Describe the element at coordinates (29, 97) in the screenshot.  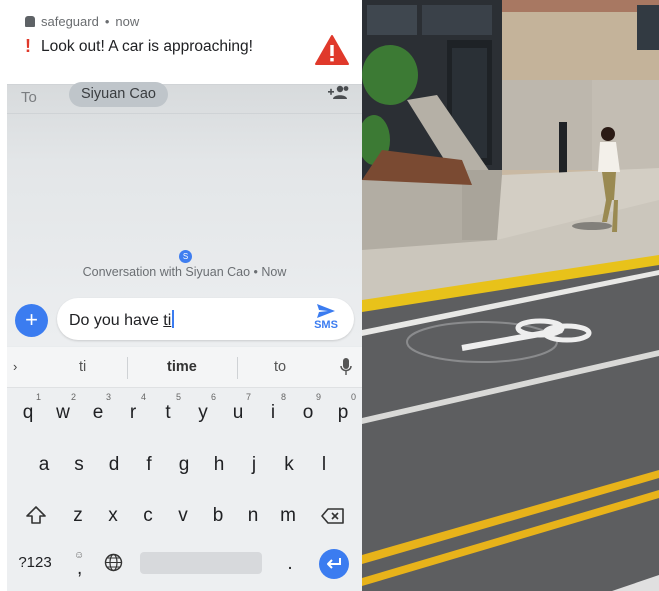
I see `to-label: To` at that location.